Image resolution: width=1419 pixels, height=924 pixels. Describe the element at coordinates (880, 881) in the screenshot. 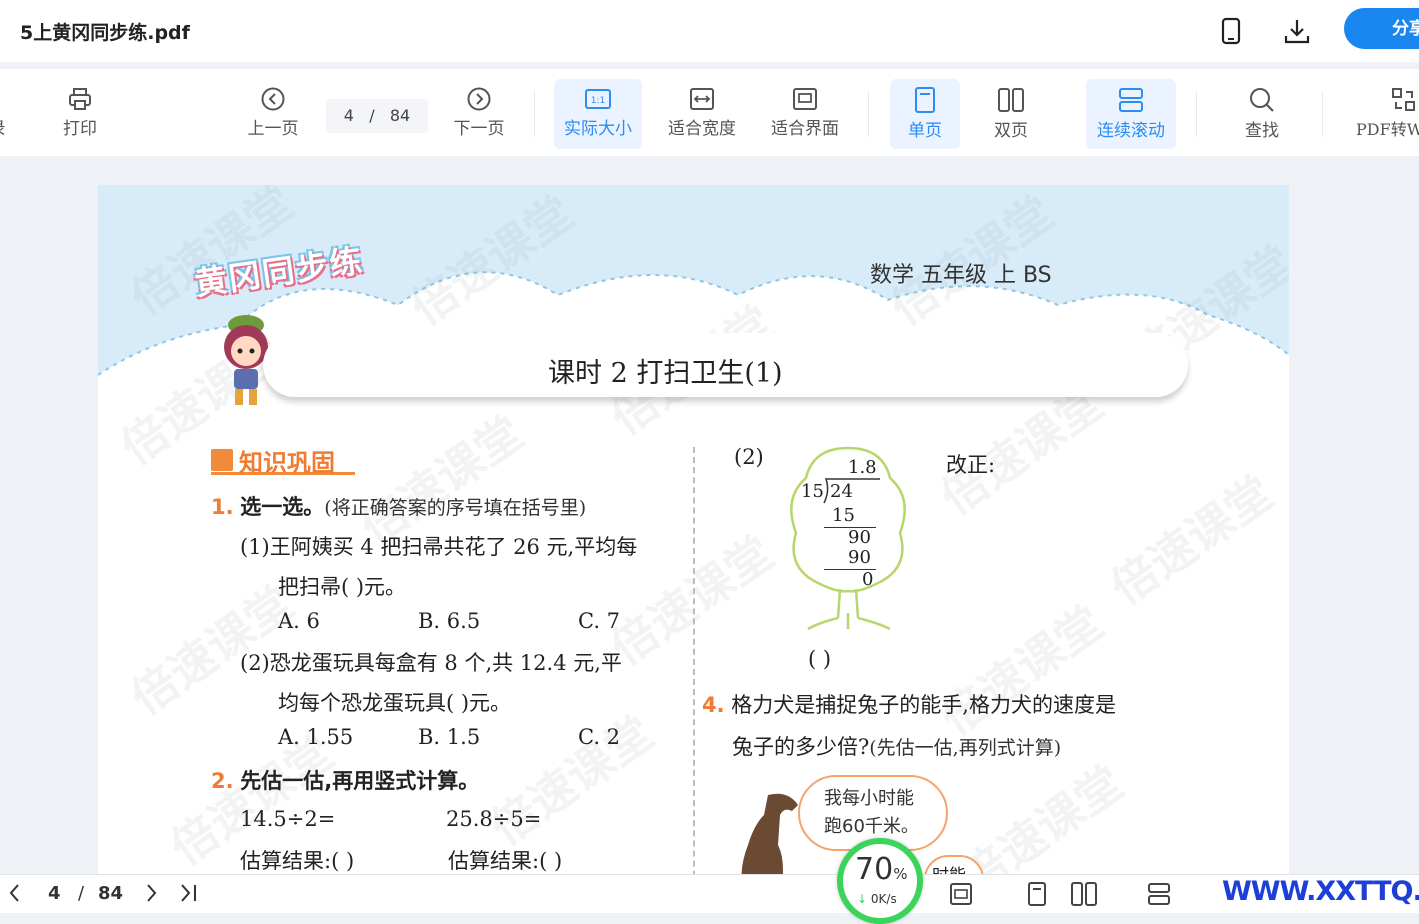

I see `network-speed-widget: 70% ↓ 0K/s` at that location.